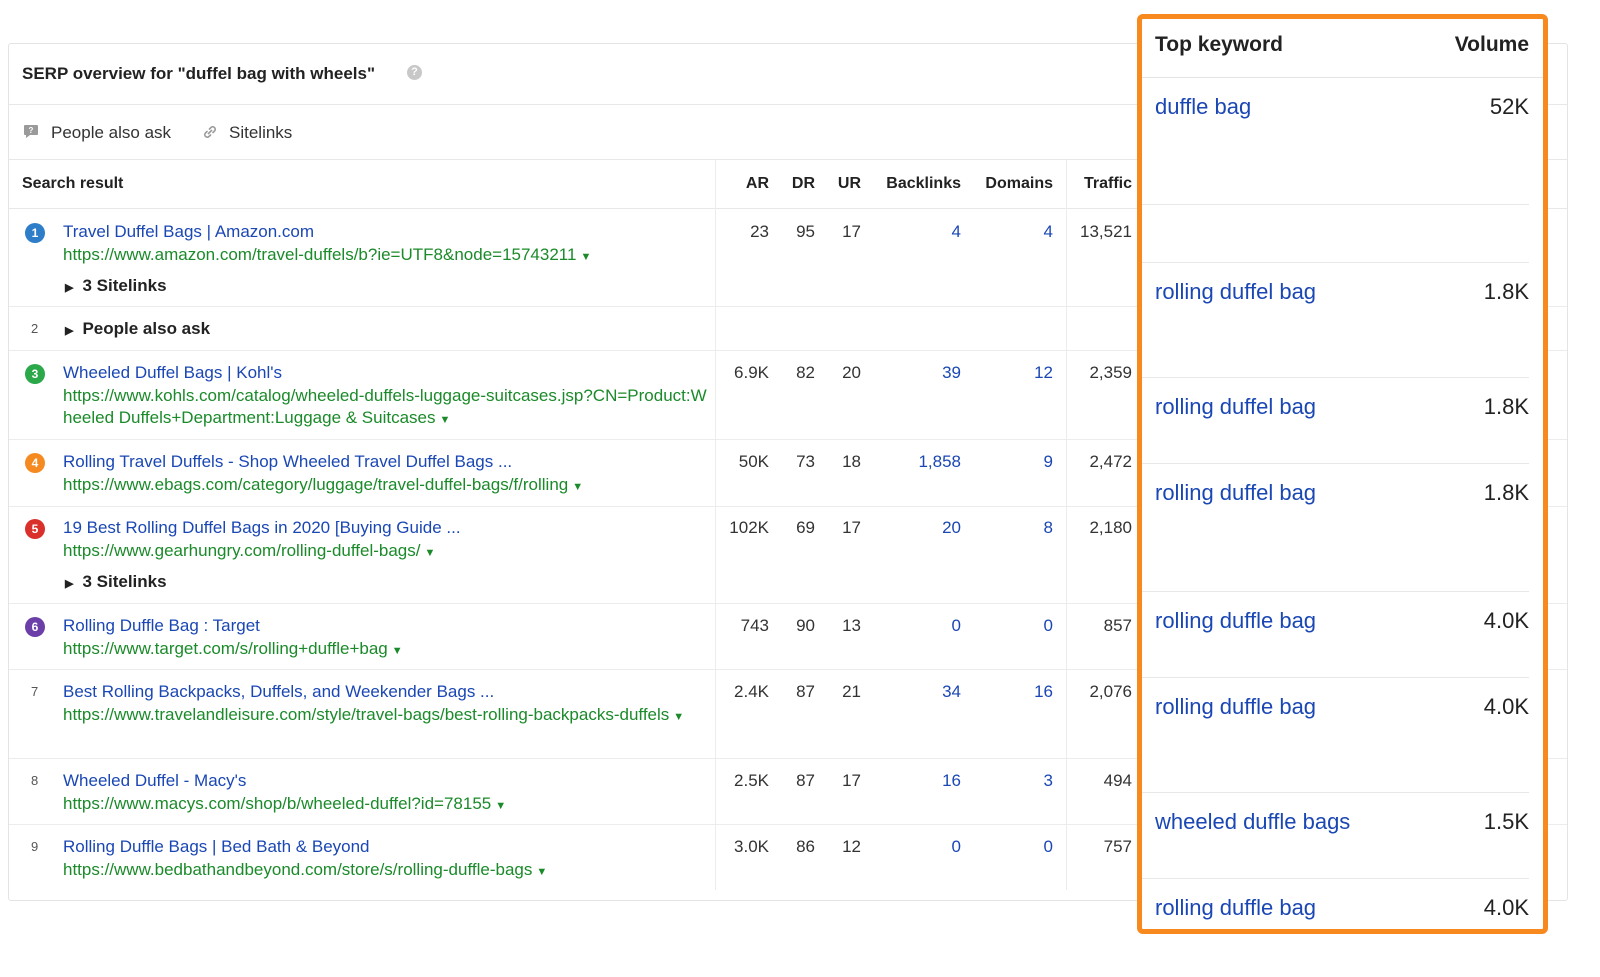 Image resolution: width=1600 pixels, height=977 pixels. Describe the element at coordinates (35, 233) in the screenshot. I see `position-badge: 1` at that location.